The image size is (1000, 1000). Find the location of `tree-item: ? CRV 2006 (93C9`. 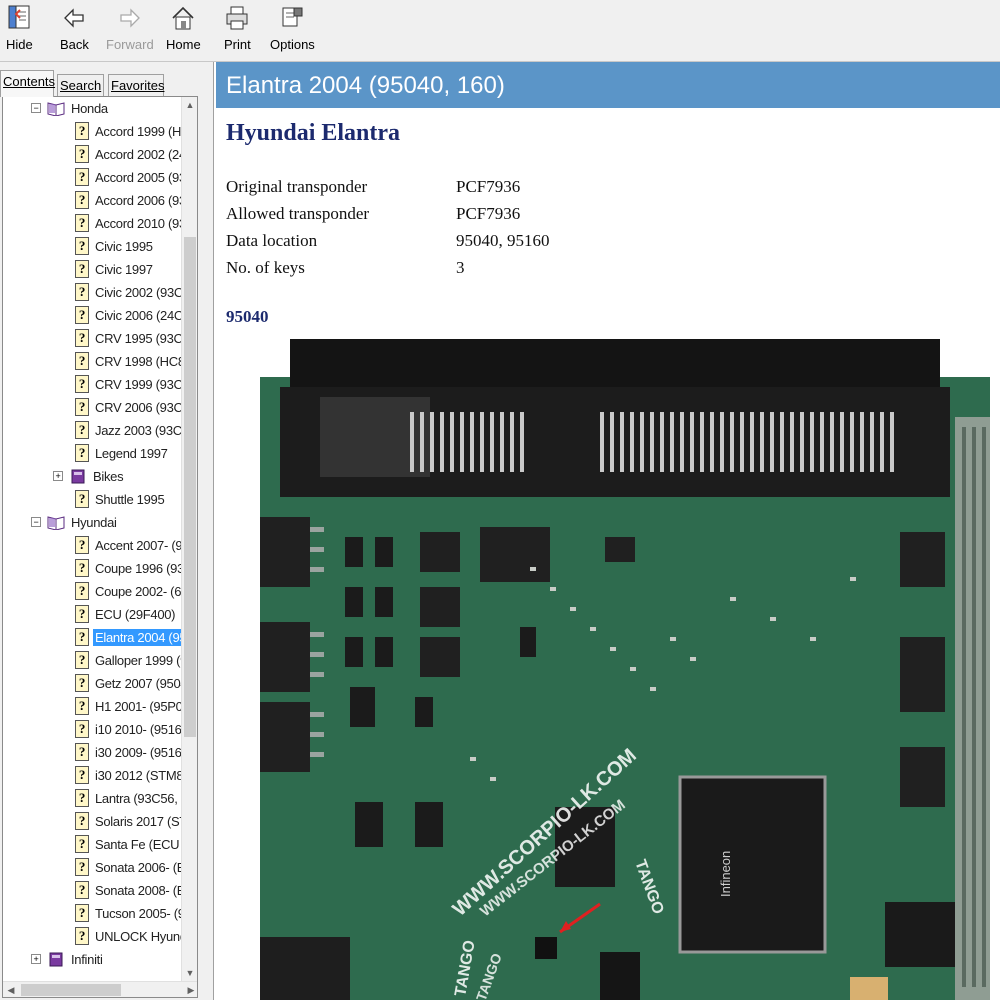

tree-item: ? CRV 2006 (93C9 is located at coordinates (129, 407).